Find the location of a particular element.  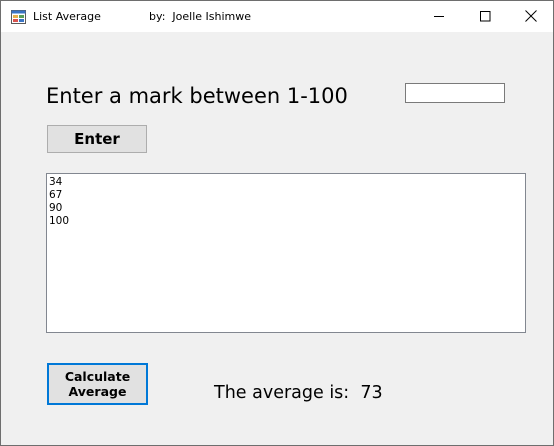

list-item: 67 is located at coordinates (286, 195).